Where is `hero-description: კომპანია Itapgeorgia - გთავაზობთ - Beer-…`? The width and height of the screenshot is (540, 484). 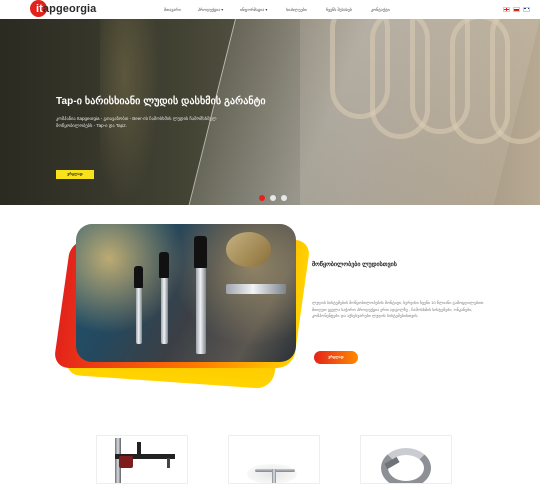 hero-description: კომპანია Itapgeorgia - გთავაზობთ - Beer-… is located at coordinates (136, 122).